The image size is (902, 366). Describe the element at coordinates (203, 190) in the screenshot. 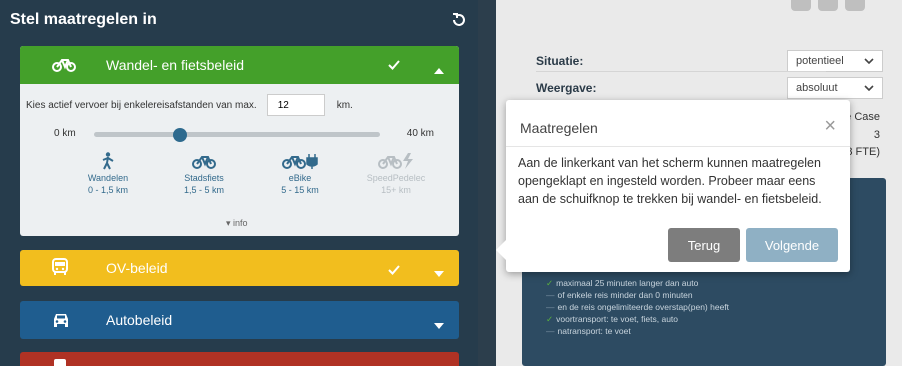

I see `mode-city-bike-range: 1,5 - 5 km` at that location.